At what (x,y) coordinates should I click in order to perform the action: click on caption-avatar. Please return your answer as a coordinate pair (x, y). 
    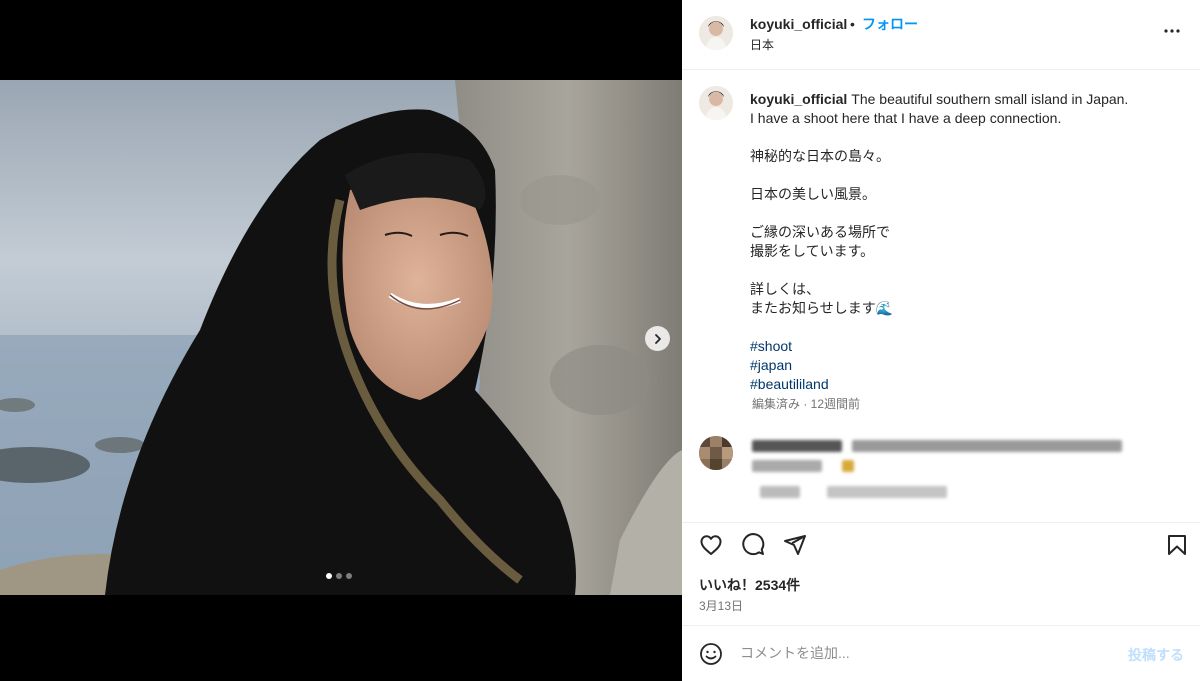
    Looking at the image, I should click on (716, 103).